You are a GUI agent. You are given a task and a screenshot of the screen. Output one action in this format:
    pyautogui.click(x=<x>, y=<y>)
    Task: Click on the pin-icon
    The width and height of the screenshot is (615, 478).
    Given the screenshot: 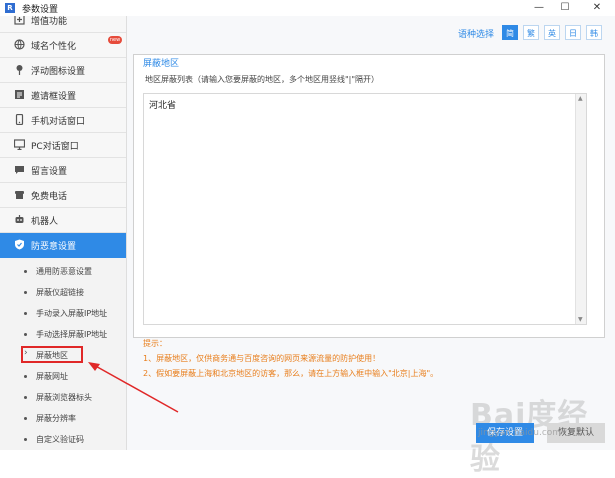 What is the action you would take?
    pyautogui.click(x=19, y=69)
    